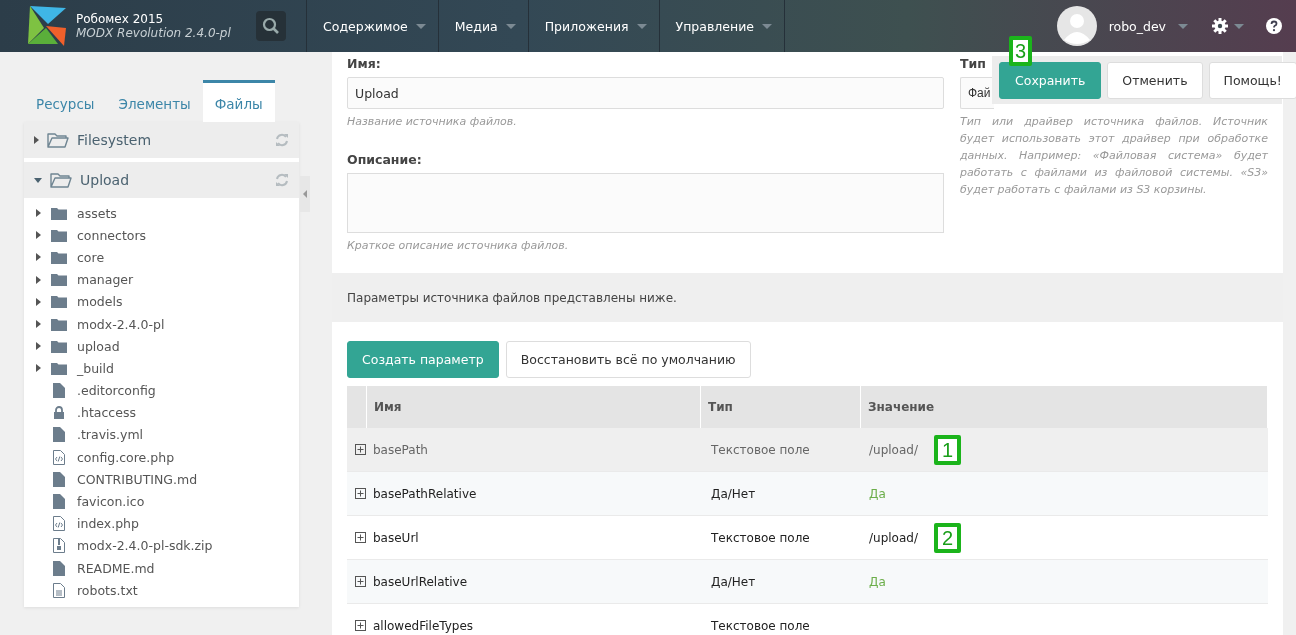 This screenshot has width=1296, height=635. I want to click on tree-item: config.core.php, so click(161, 457).